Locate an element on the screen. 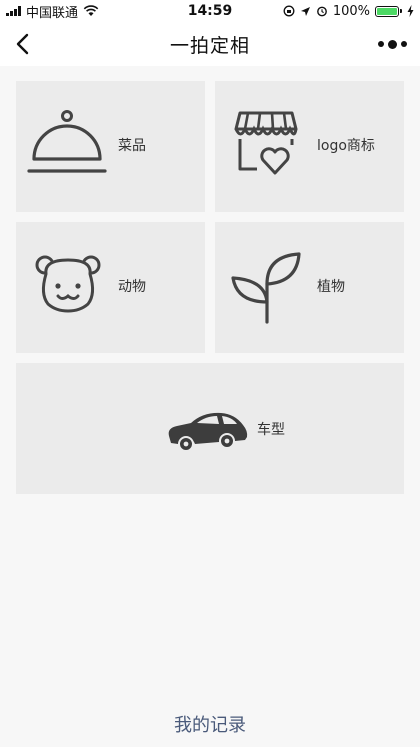 This screenshot has height=747, width=420. charging-bolt-icon is located at coordinates (410, 11).